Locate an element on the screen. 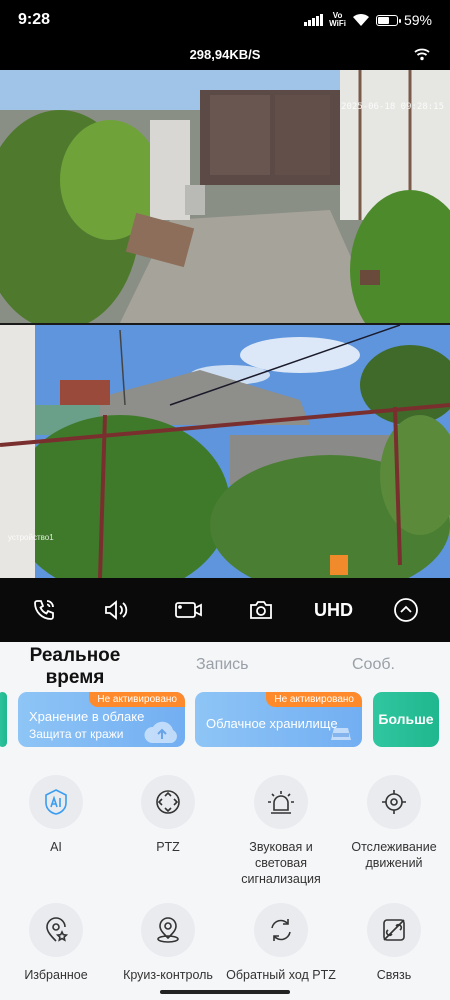 The image size is (450, 1000). siren-light-icon is located at coordinates (281, 802).